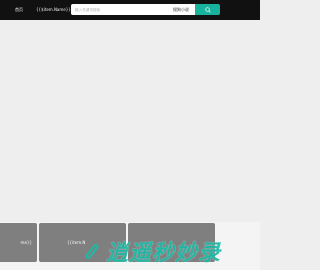  What do you see at coordinates (26, 242) in the screenshot?
I see `card-label: me}}` at bounding box center [26, 242].